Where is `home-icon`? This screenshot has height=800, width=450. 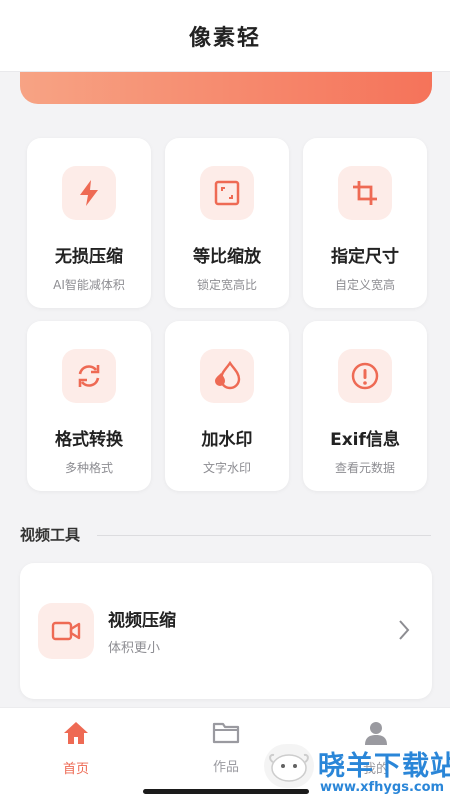 home-icon is located at coordinates (76, 735).